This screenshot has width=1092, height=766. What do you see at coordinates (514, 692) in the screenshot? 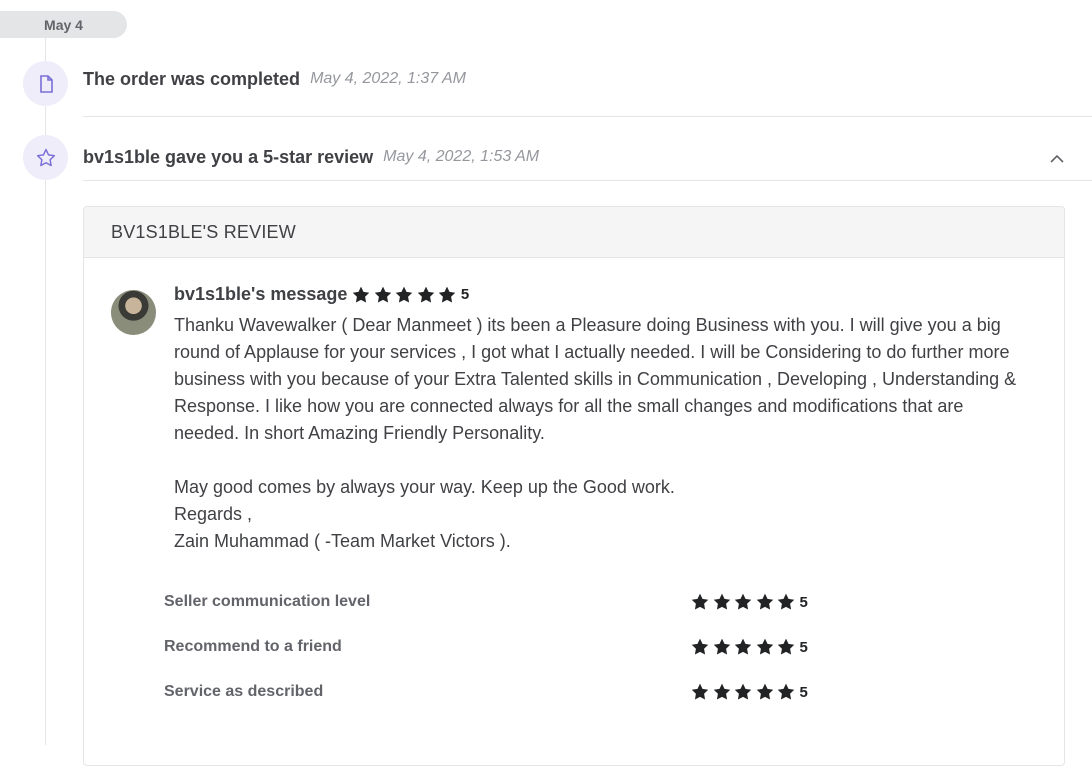
I see `subrating-row: Service as described 5` at bounding box center [514, 692].